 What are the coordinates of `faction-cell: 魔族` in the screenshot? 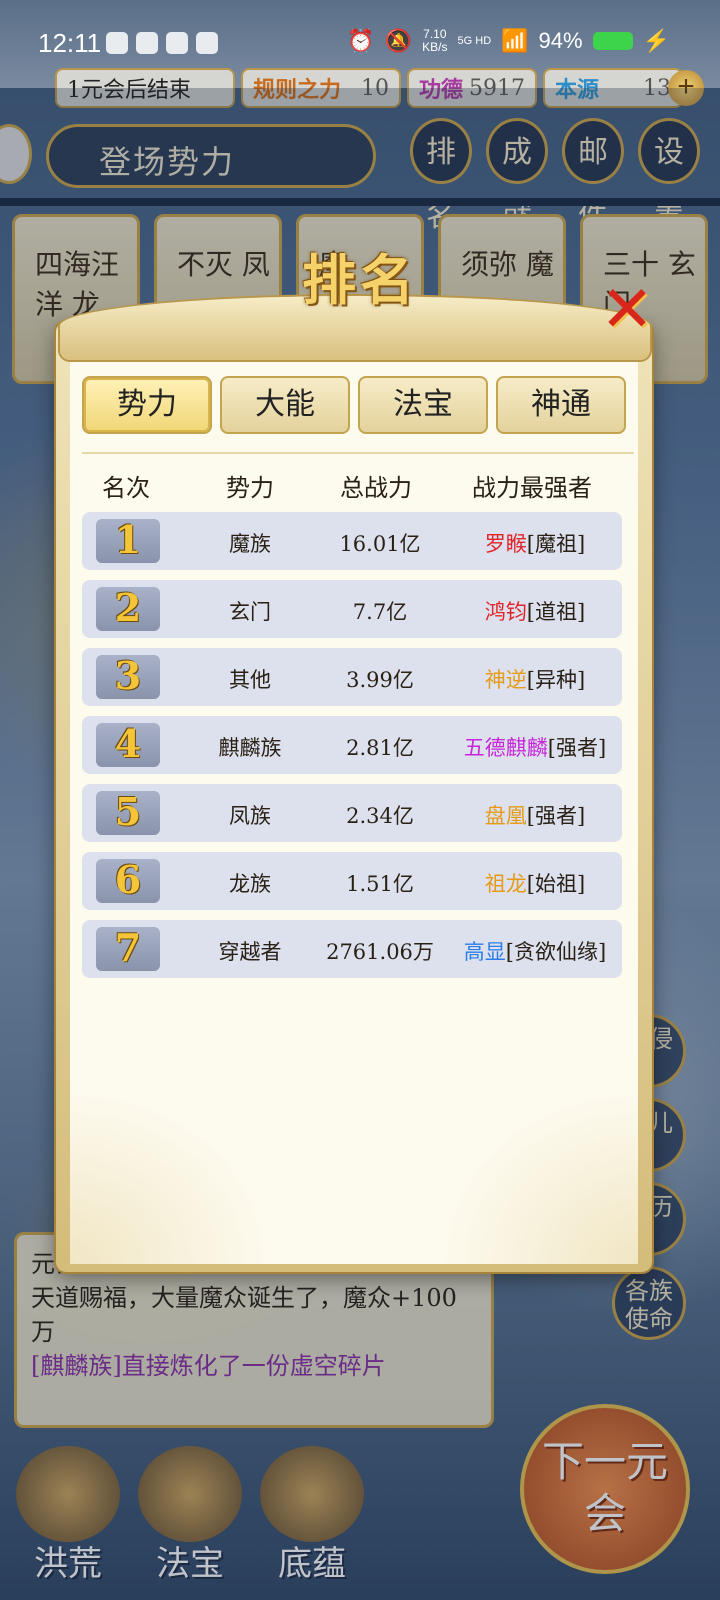 It's located at (250, 544).